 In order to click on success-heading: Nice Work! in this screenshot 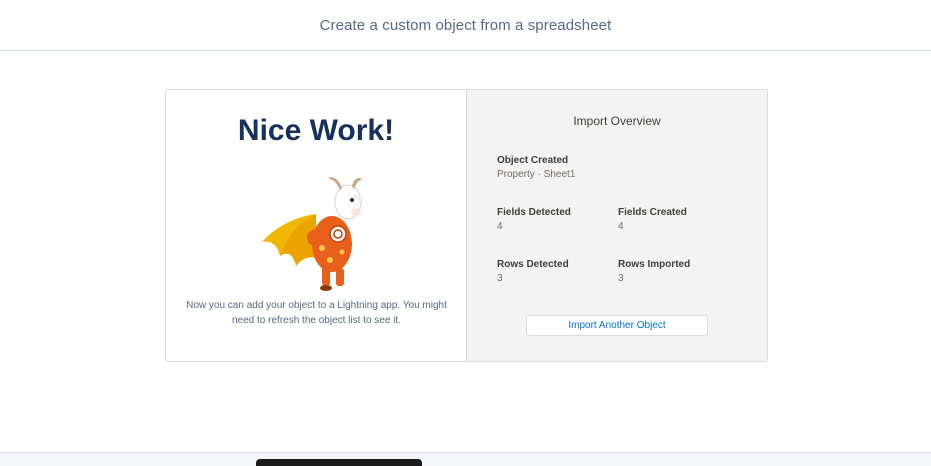, I will do `click(316, 130)`.